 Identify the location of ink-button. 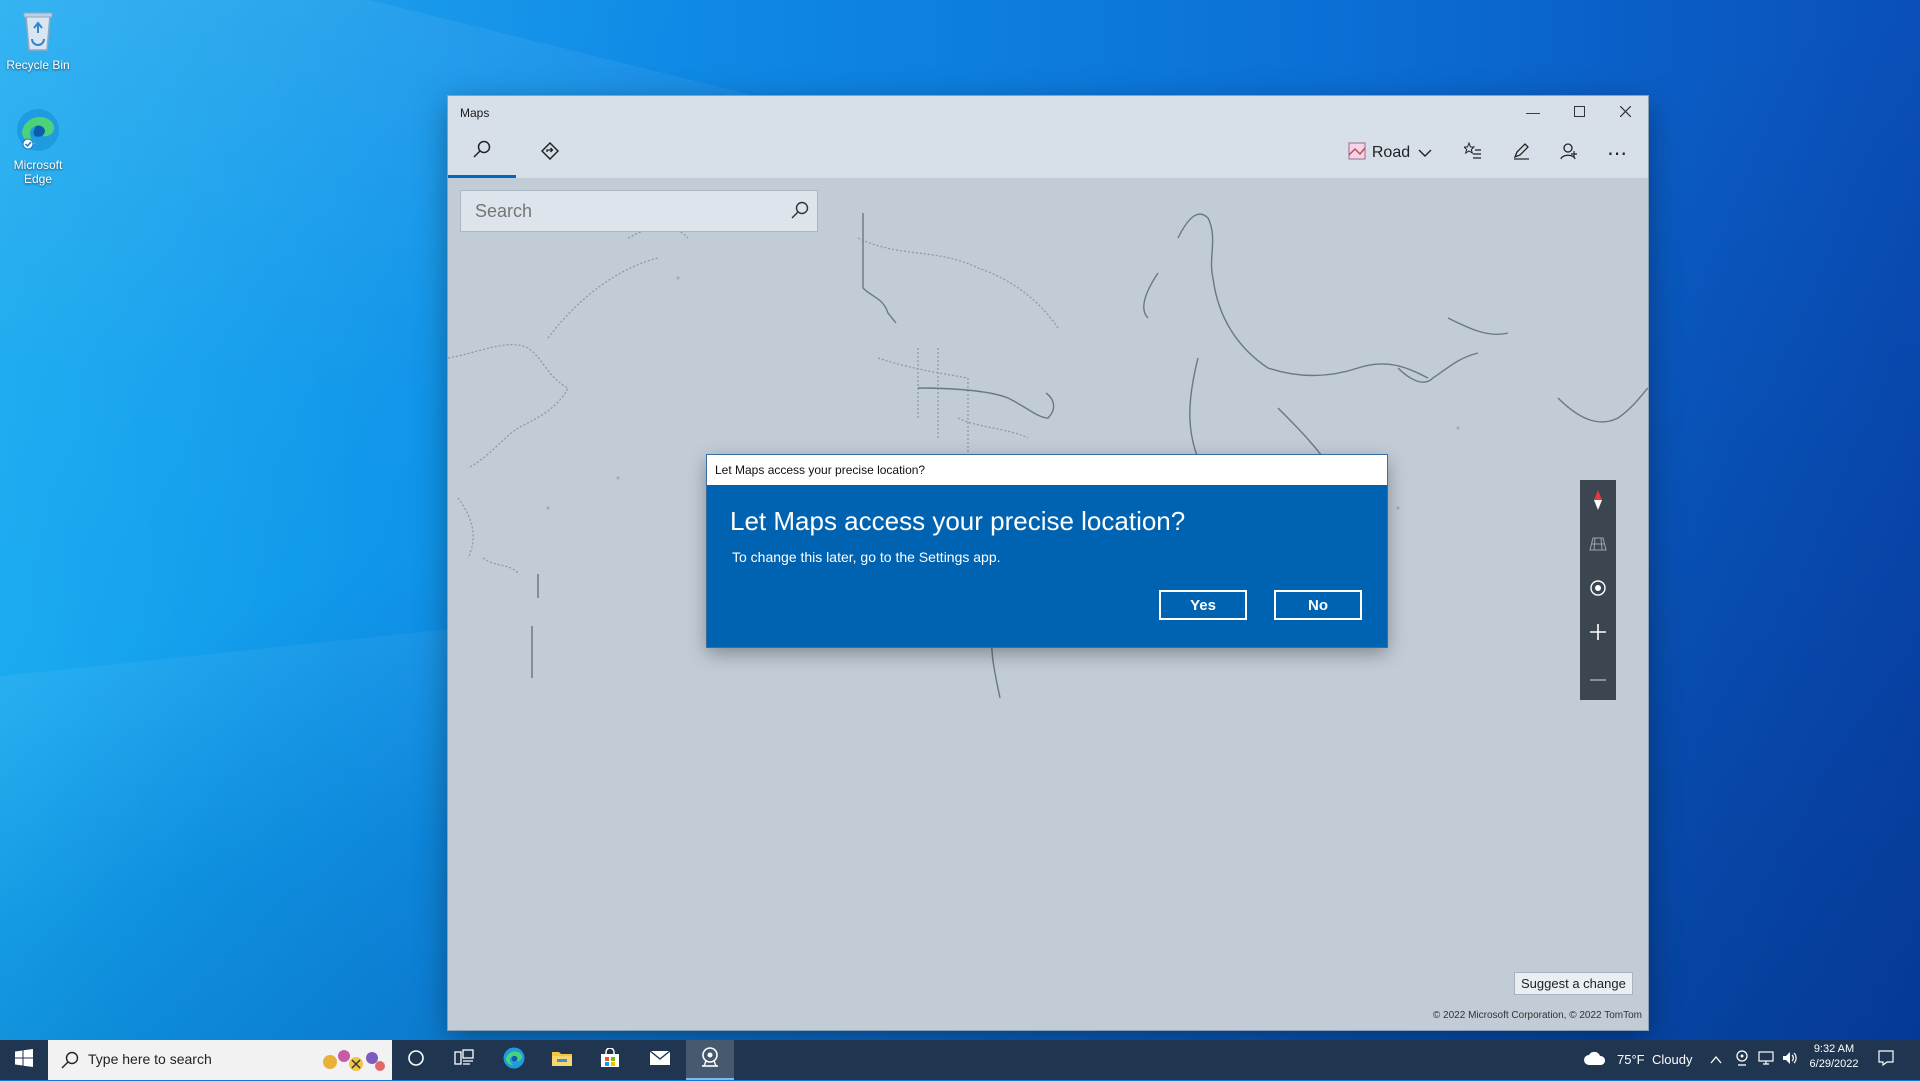
(1521, 153).